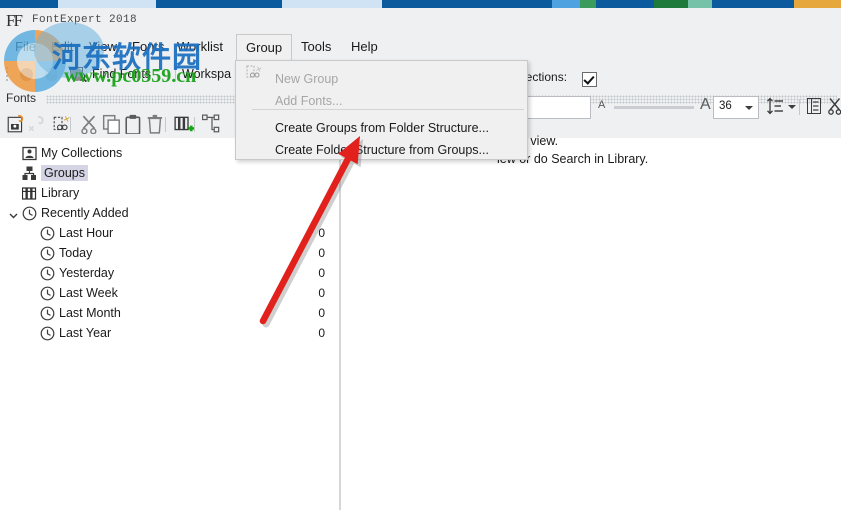  Describe the element at coordinates (16, 124) in the screenshot. I see `install-font-icon` at that location.